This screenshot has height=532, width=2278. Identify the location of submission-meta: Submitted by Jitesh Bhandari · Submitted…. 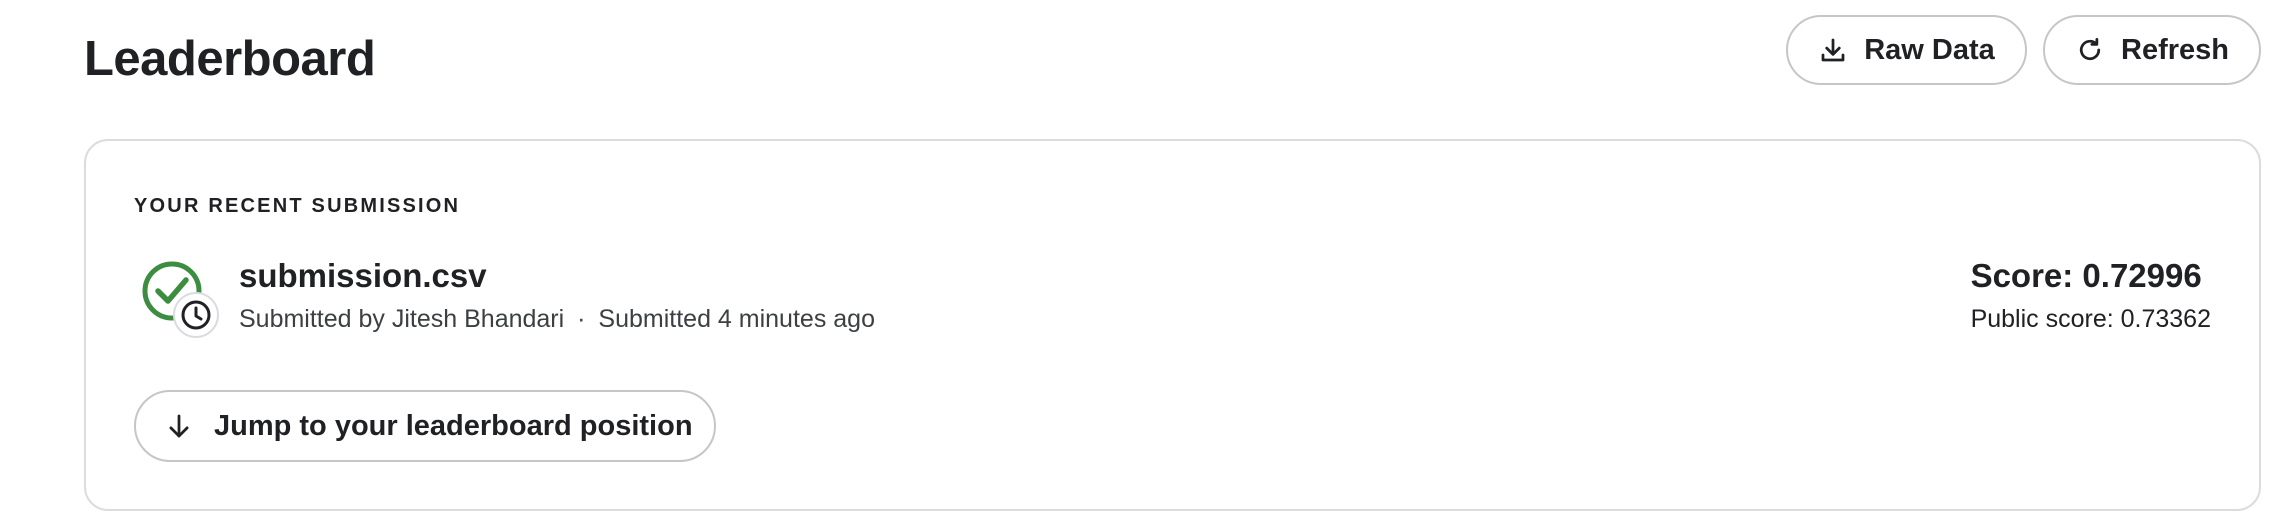
(557, 319).